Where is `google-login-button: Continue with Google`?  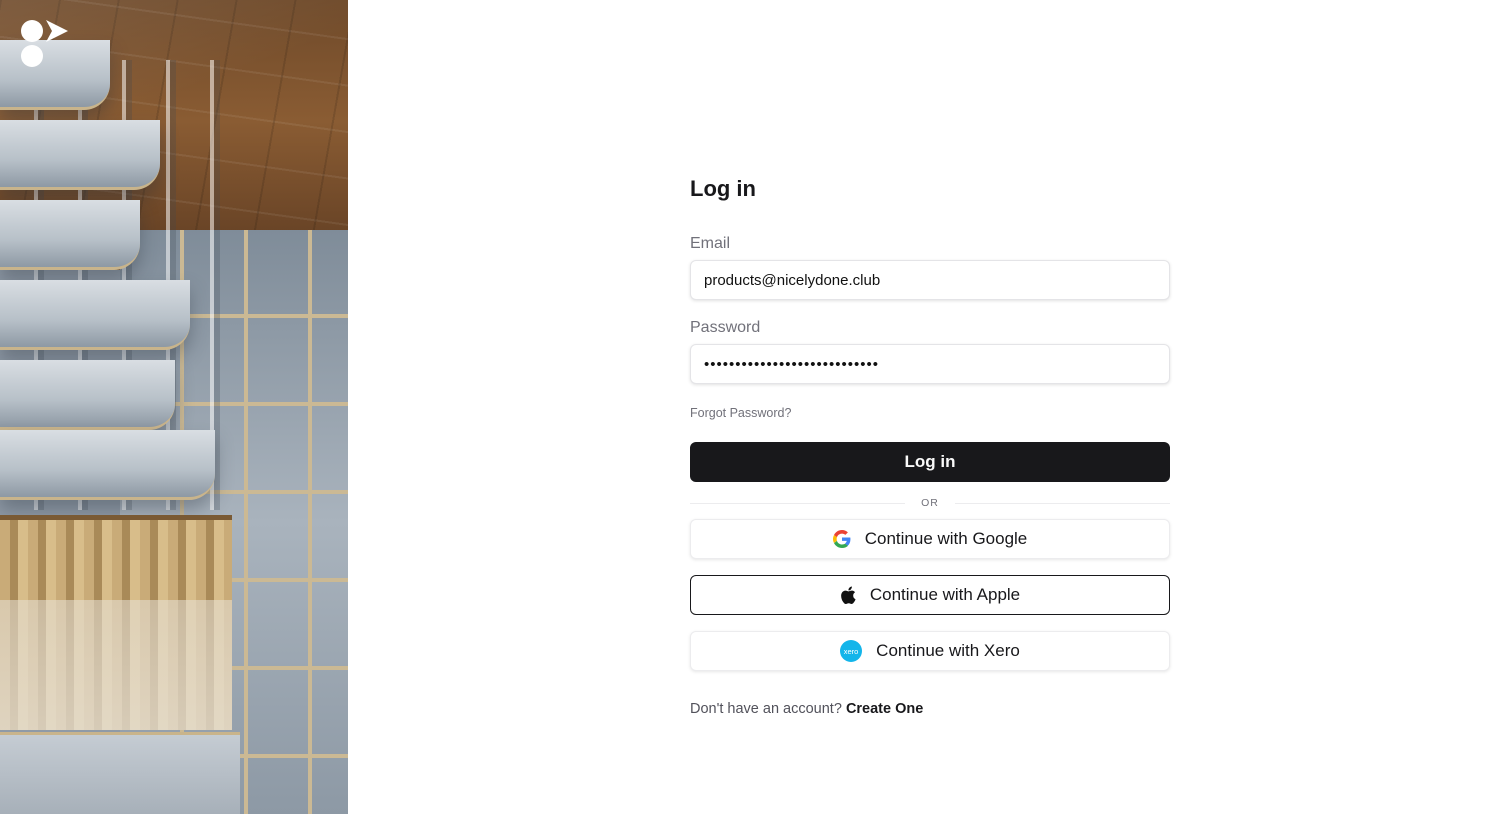 google-login-button: Continue with Google is located at coordinates (930, 539).